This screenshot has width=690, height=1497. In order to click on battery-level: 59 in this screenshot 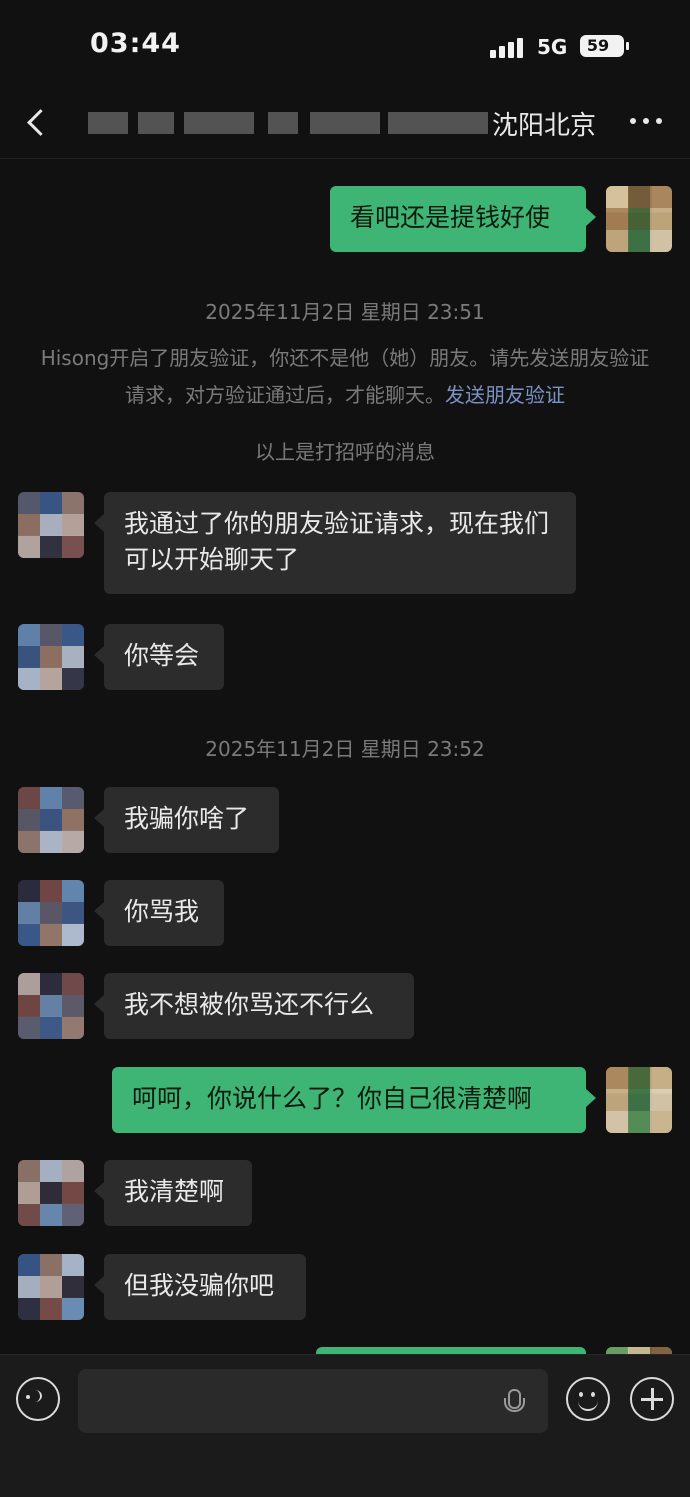, I will do `click(598, 45)`.